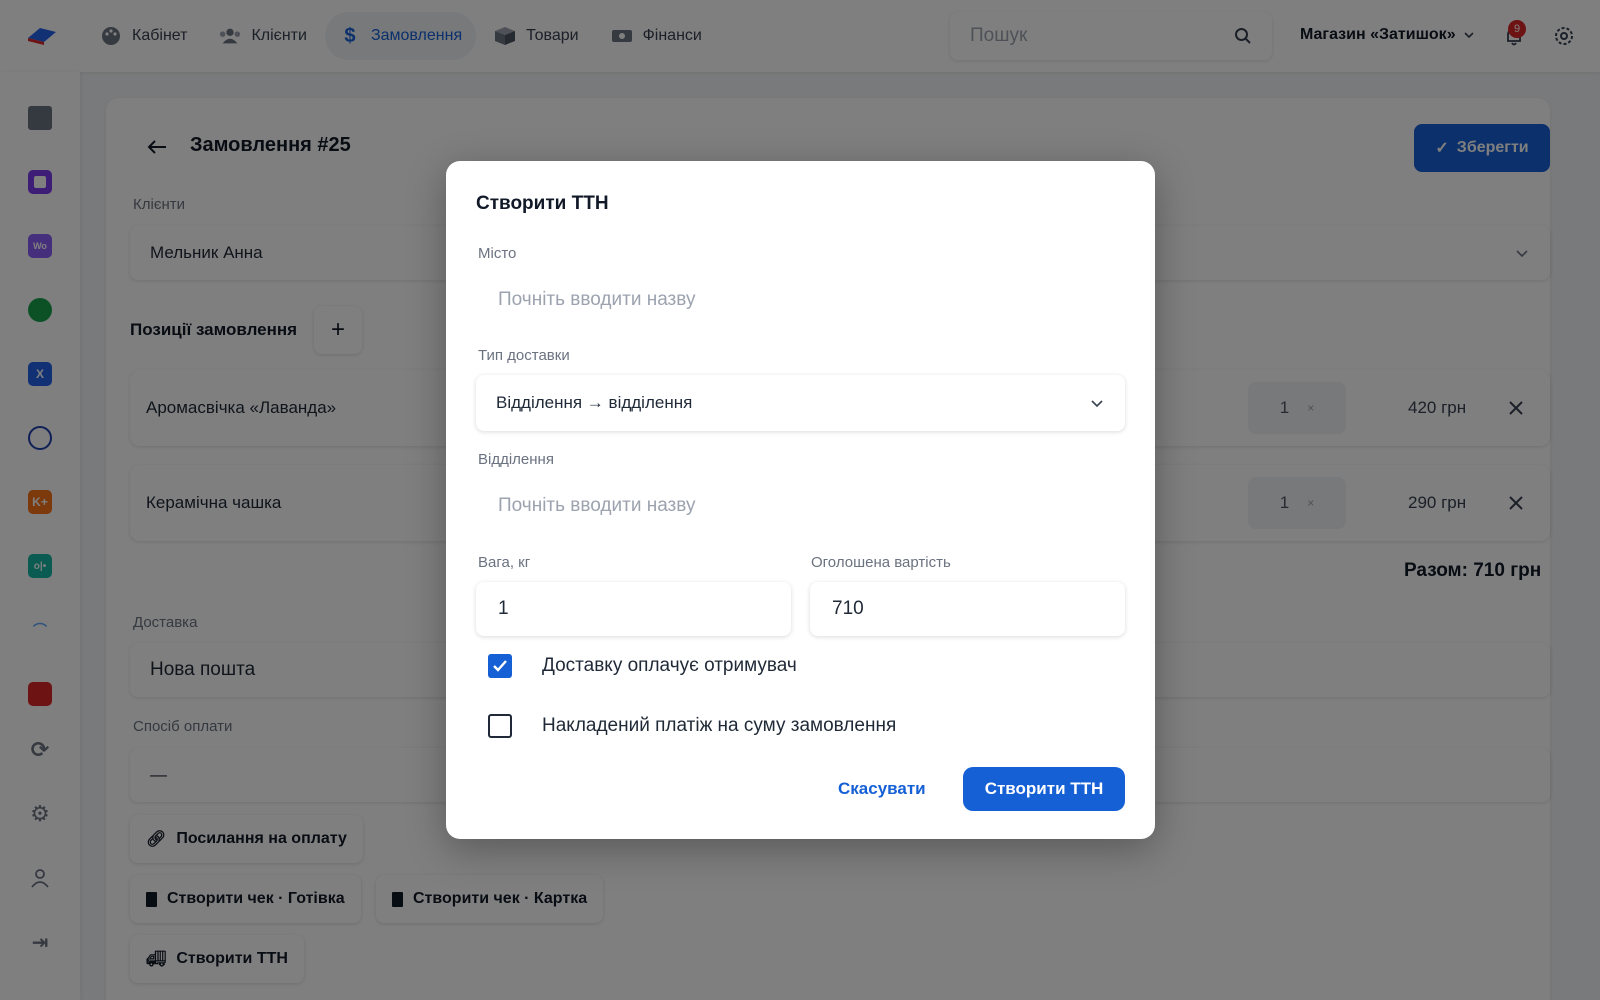 The image size is (1600, 1000). Describe the element at coordinates (524, 355) in the screenshot. I see `delivery-type-label: Тип доставки` at that location.